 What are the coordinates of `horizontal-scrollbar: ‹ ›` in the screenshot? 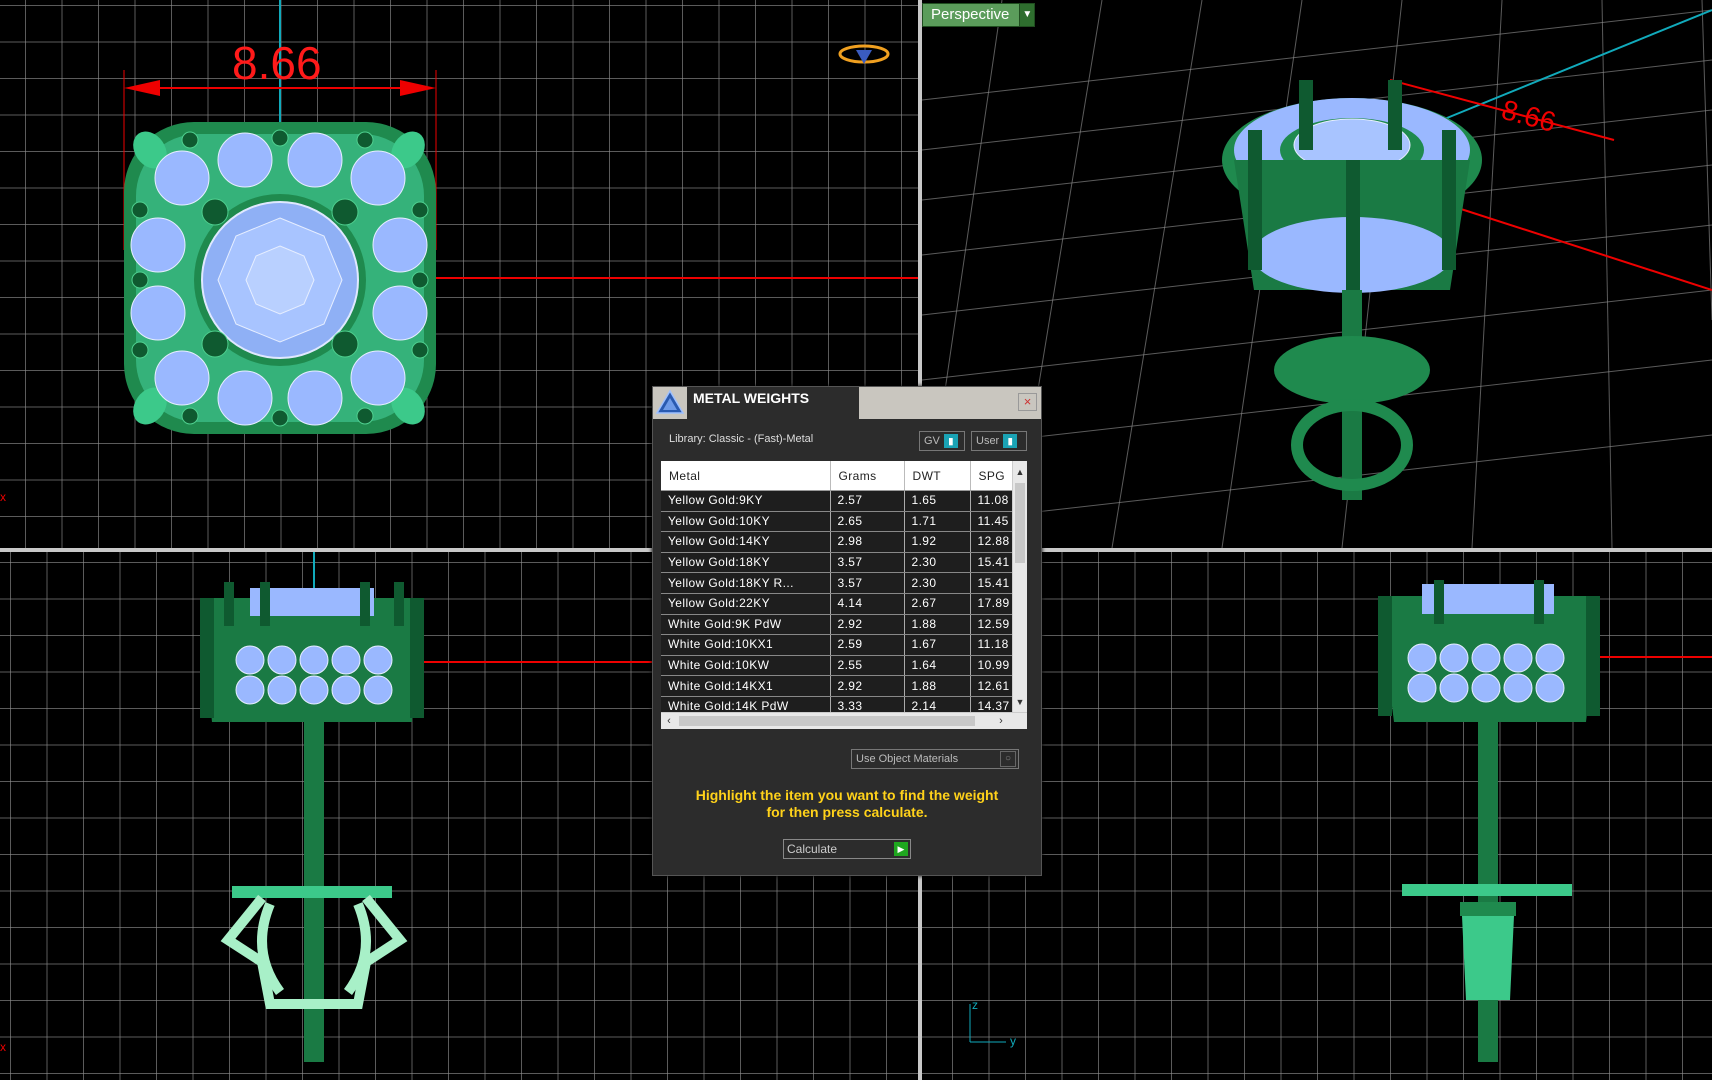 It's located at (844, 720).